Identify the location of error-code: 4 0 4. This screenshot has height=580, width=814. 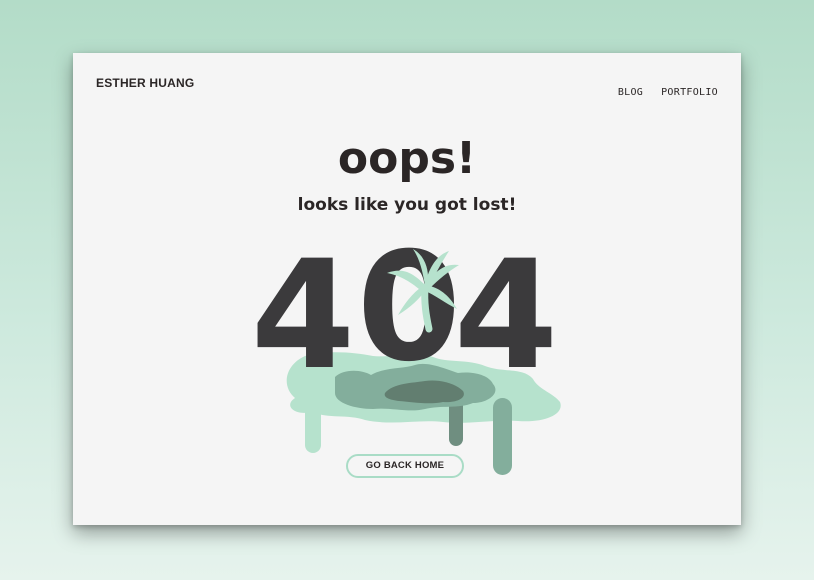
(404, 312).